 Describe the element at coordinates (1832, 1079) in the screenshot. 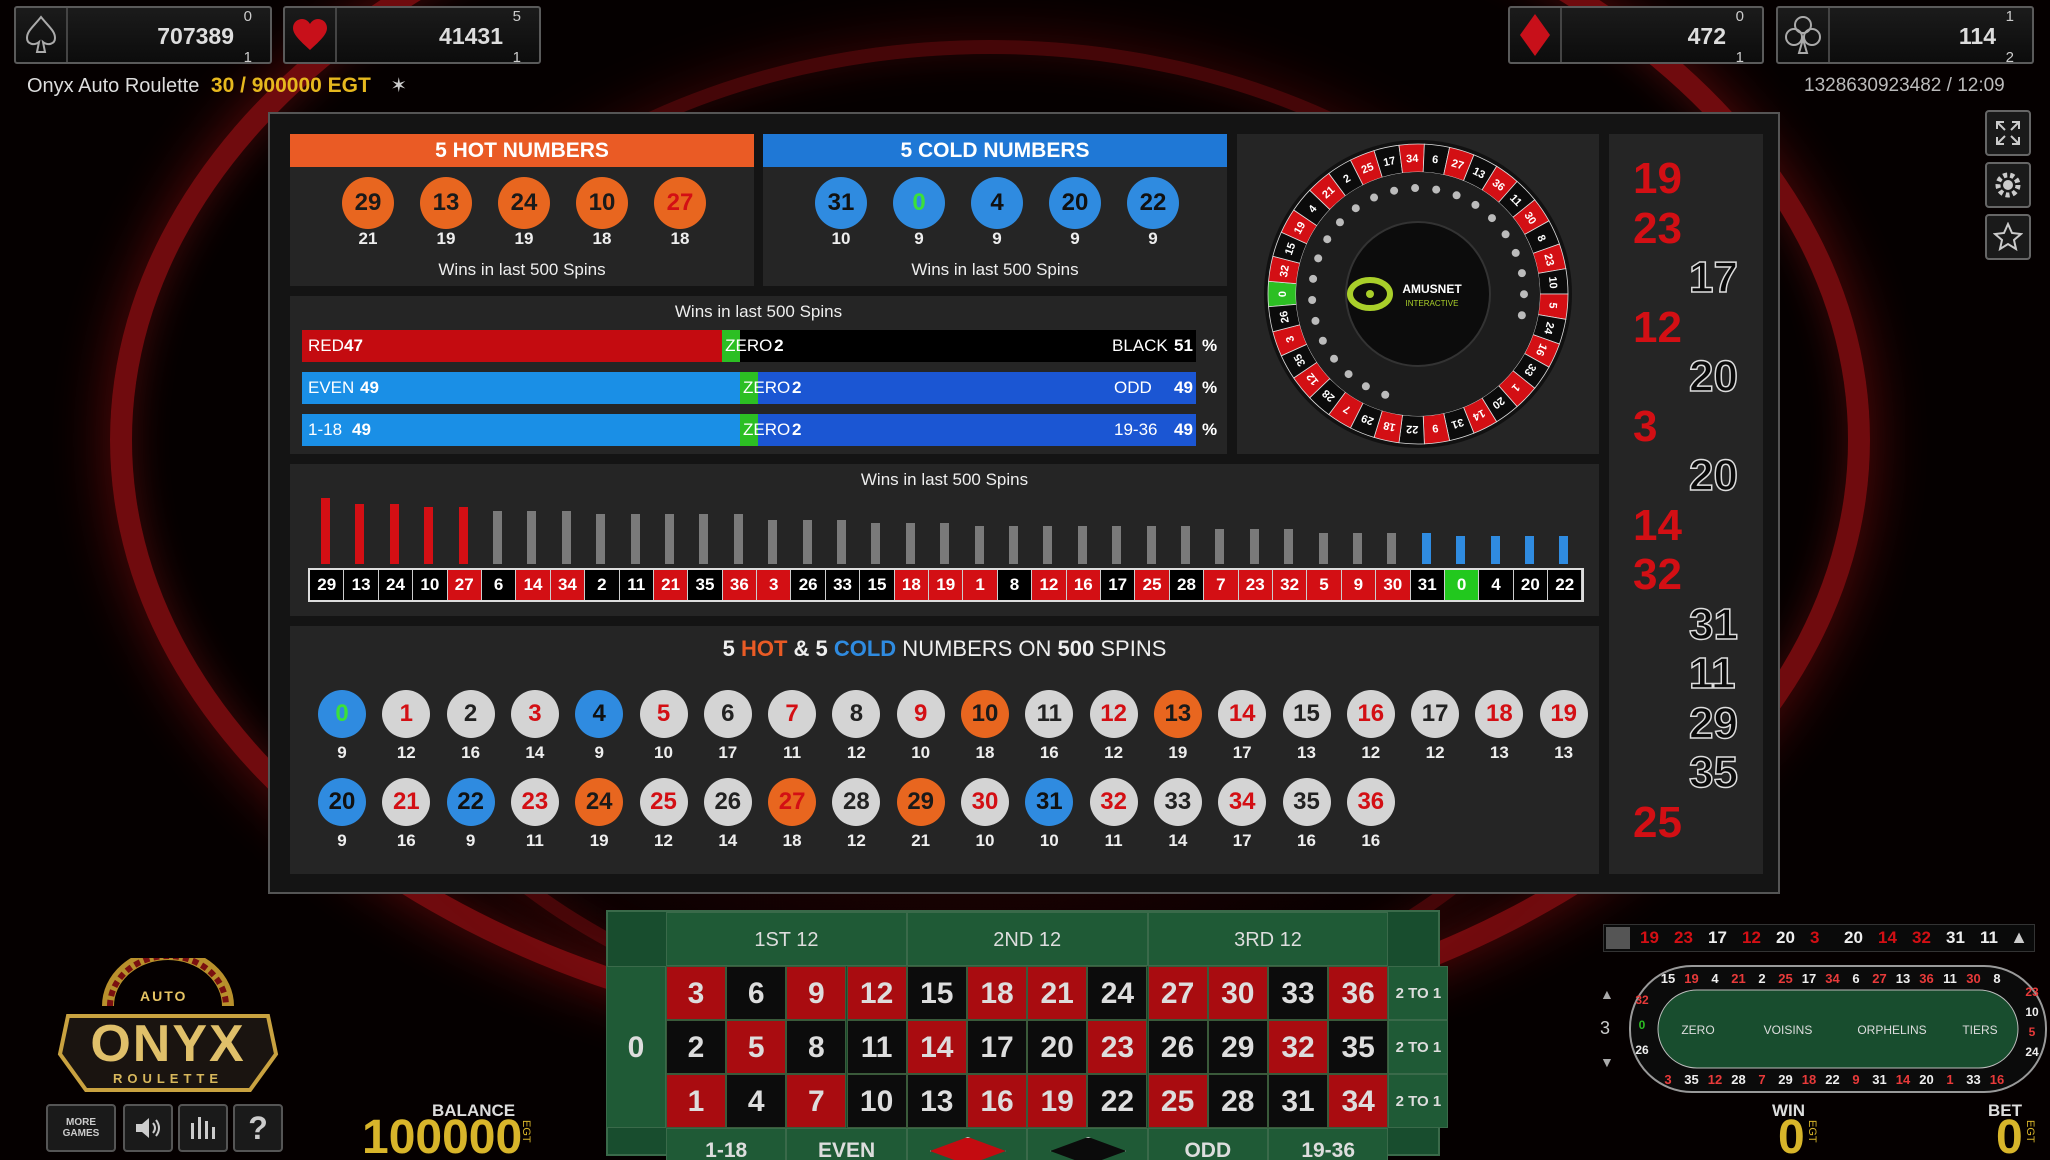

I see `racetrack-number: 22` at that location.